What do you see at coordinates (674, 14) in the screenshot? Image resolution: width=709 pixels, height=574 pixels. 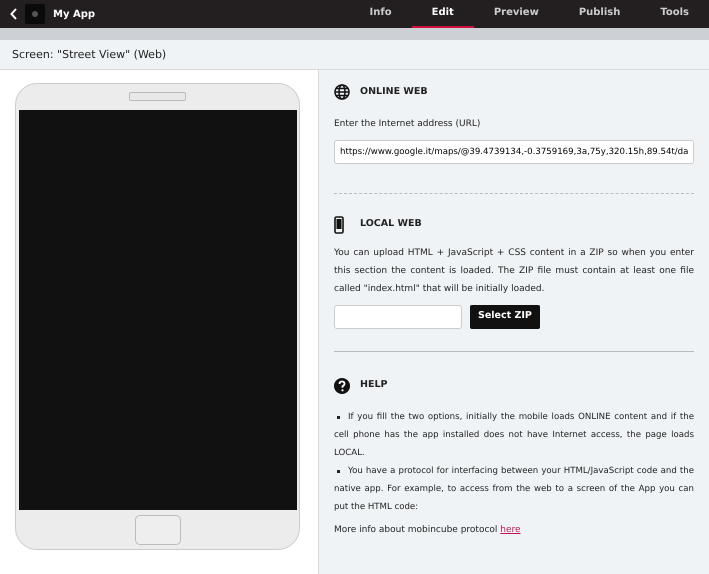 I see `nav-tab: Tools` at bounding box center [674, 14].